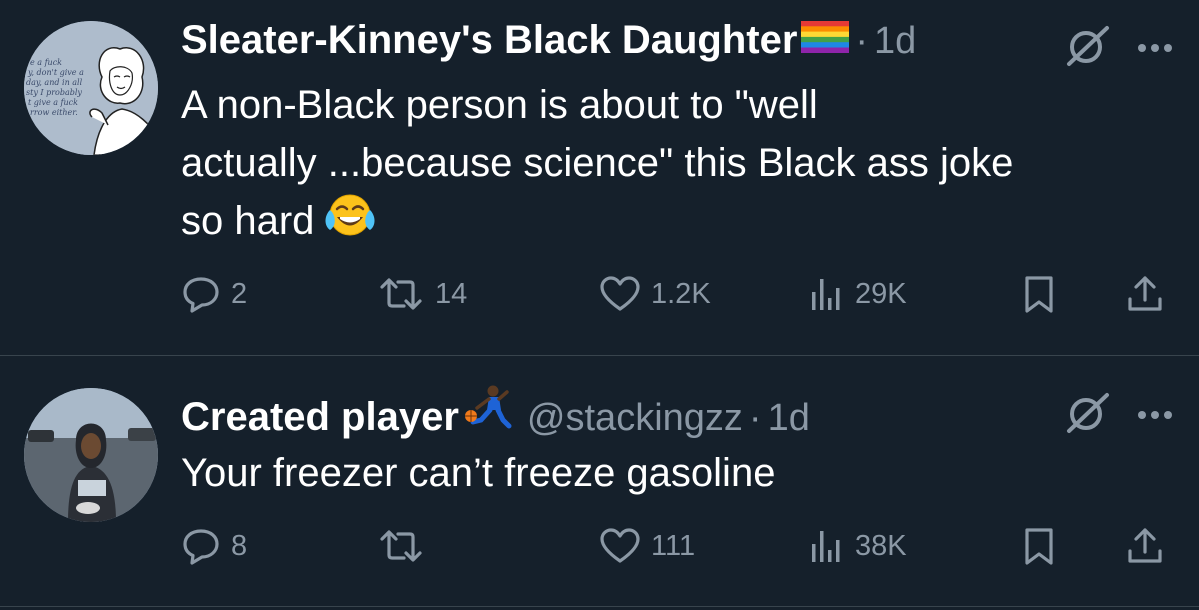 The height and width of the screenshot is (610, 1199). I want to click on views-button: 29K, so click(858, 294).